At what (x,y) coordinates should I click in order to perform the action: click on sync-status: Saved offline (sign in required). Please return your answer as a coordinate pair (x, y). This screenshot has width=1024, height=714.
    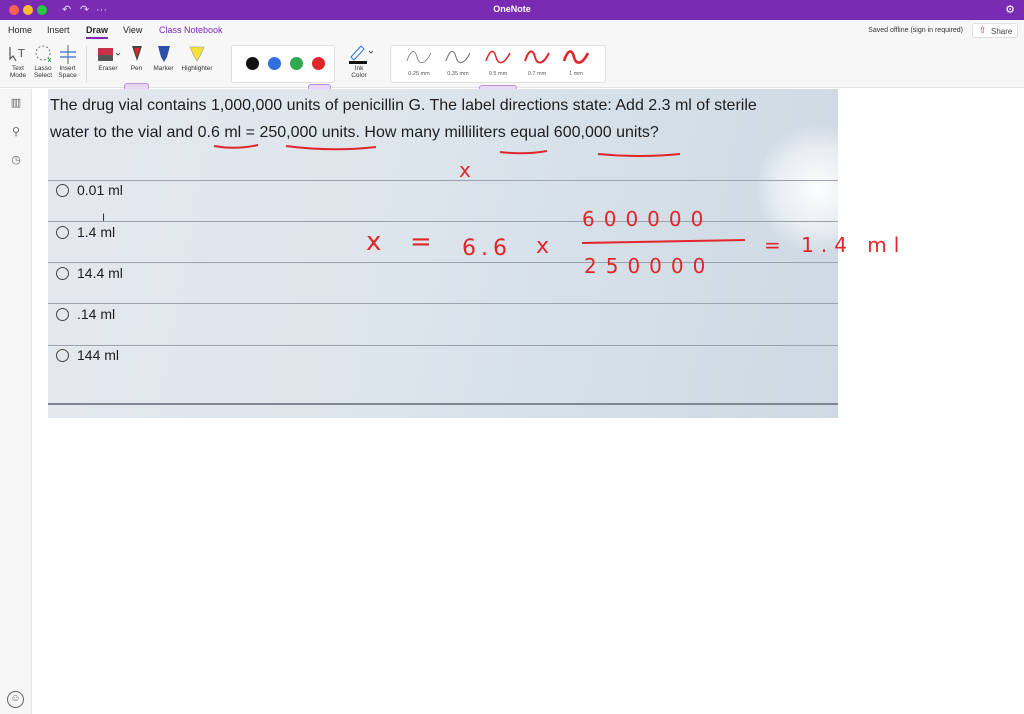
    Looking at the image, I should click on (915, 30).